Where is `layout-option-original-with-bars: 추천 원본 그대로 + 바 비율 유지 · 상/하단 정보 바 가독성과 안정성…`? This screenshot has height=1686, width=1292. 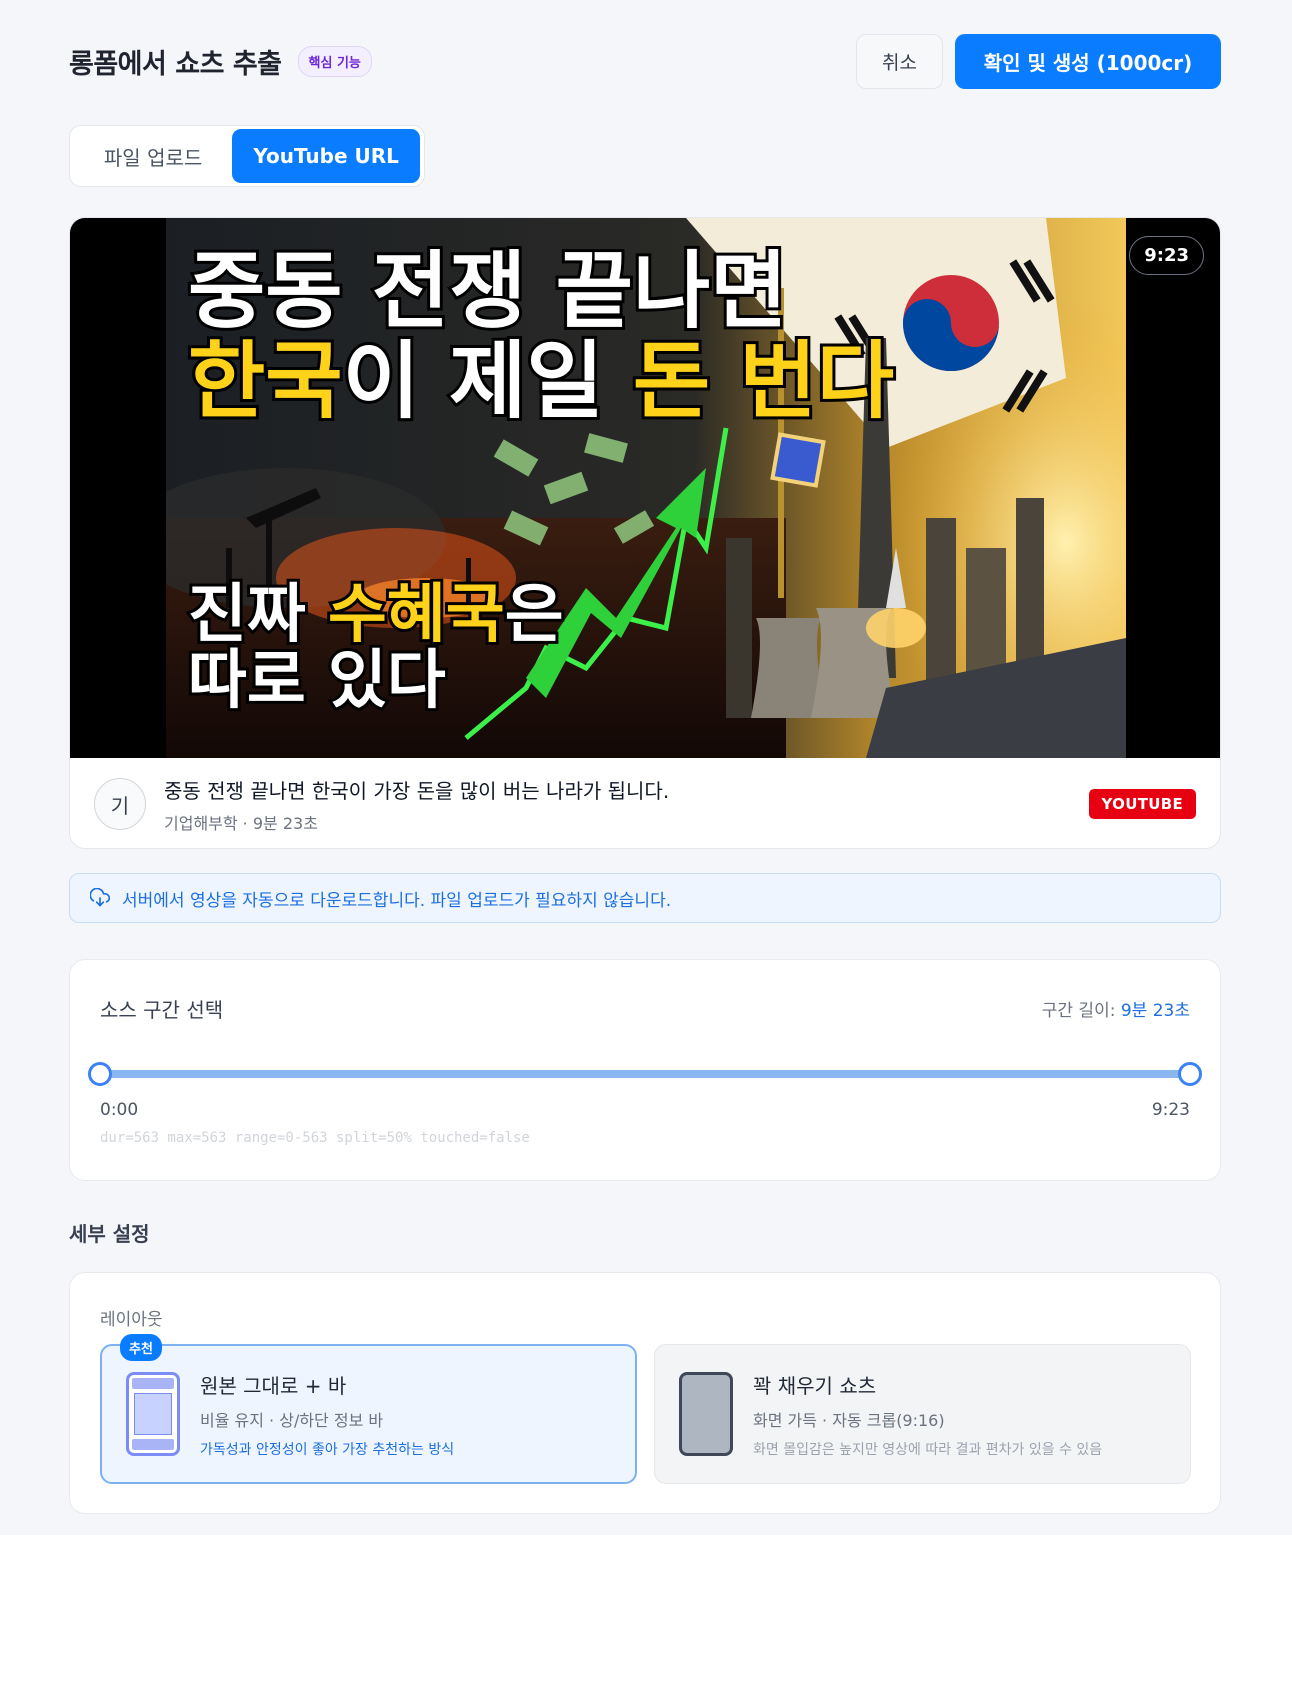
layout-option-original-with-bars: 추천 원본 그대로 + 바 비율 유지 · 상/하단 정보 바 가독성과 안정성… is located at coordinates (368, 1409).